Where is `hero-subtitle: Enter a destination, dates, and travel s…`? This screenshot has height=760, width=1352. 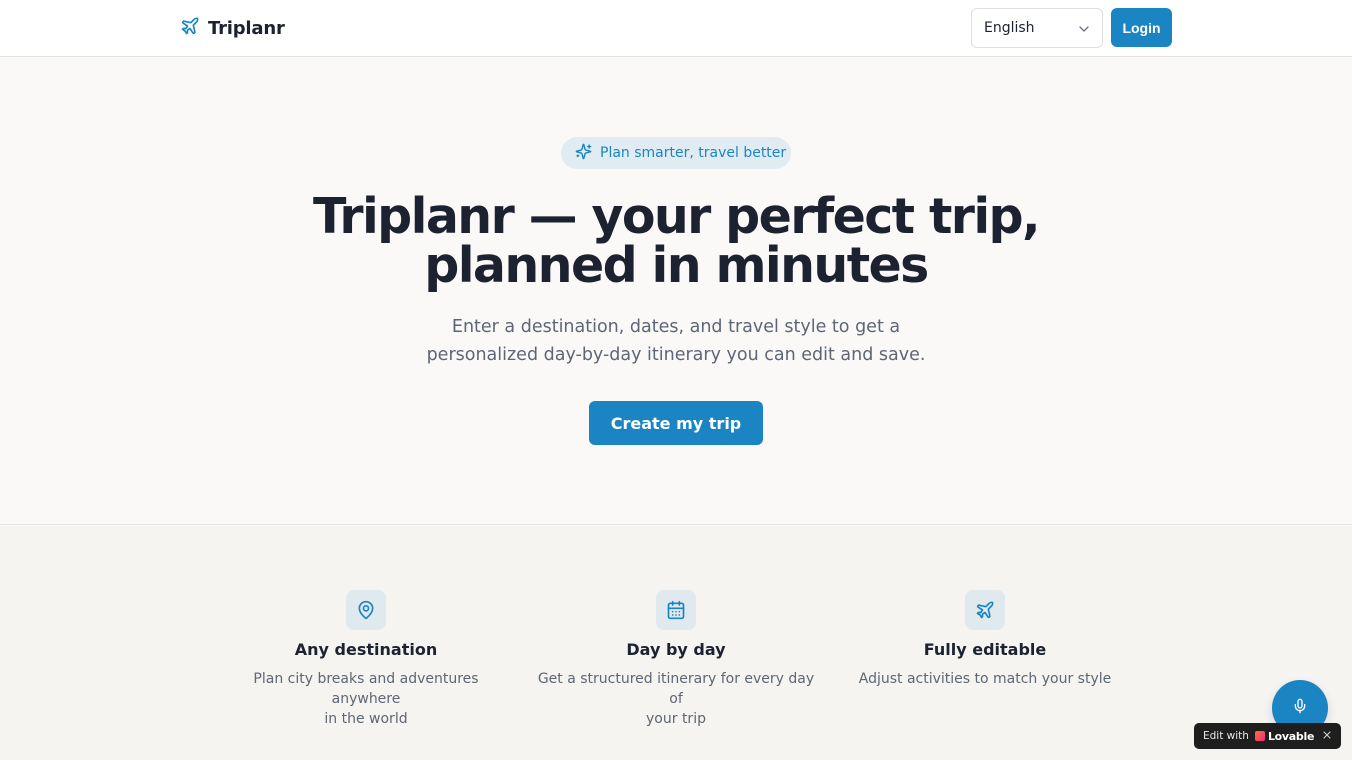 hero-subtitle: Enter a destination, dates, and travel s… is located at coordinates (676, 341).